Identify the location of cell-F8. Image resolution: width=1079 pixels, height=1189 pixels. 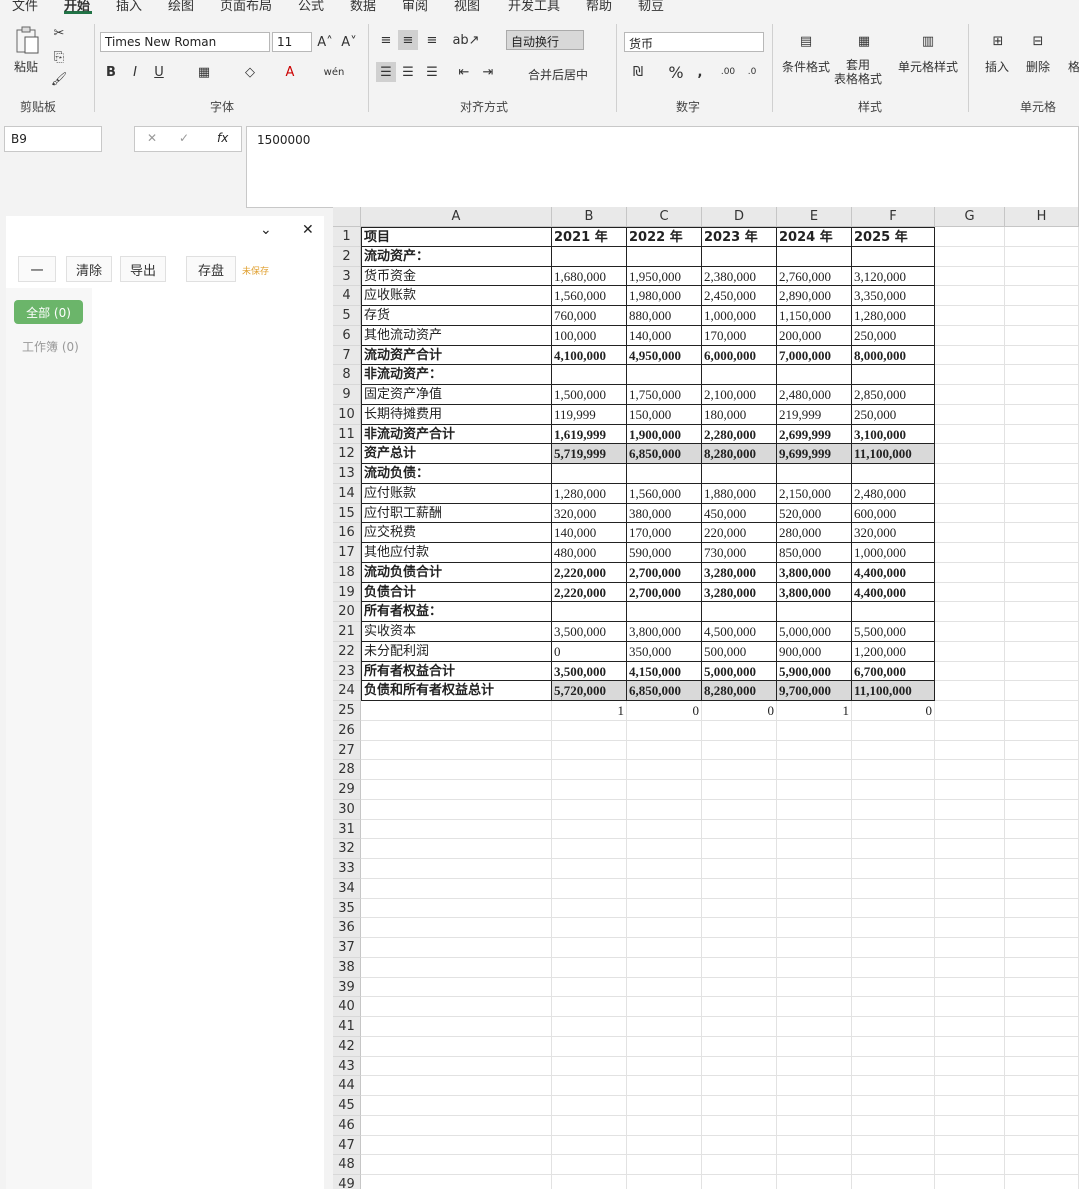
(893, 375).